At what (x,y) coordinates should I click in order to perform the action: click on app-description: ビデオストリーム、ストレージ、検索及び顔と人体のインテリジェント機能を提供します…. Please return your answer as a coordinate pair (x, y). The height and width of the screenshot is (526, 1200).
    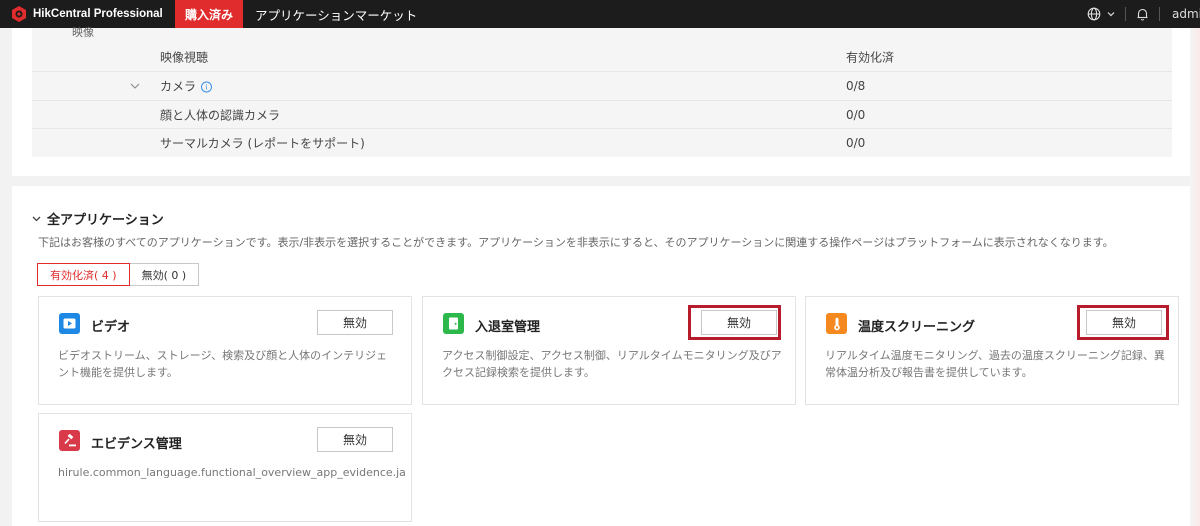
    Looking at the image, I should click on (223, 364).